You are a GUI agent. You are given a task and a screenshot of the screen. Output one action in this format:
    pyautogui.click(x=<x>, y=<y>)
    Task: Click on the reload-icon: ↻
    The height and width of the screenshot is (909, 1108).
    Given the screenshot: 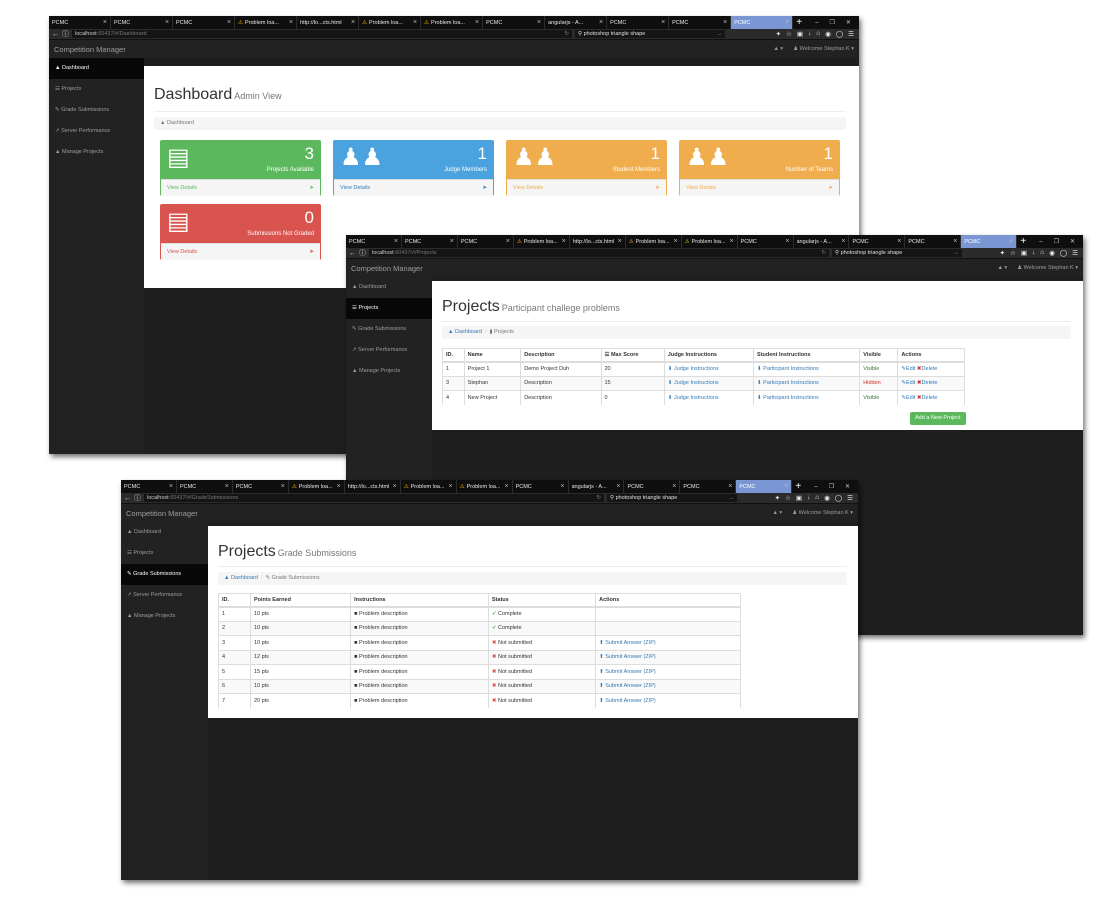 What is the action you would take?
    pyautogui.click(x=598, y=498)
    